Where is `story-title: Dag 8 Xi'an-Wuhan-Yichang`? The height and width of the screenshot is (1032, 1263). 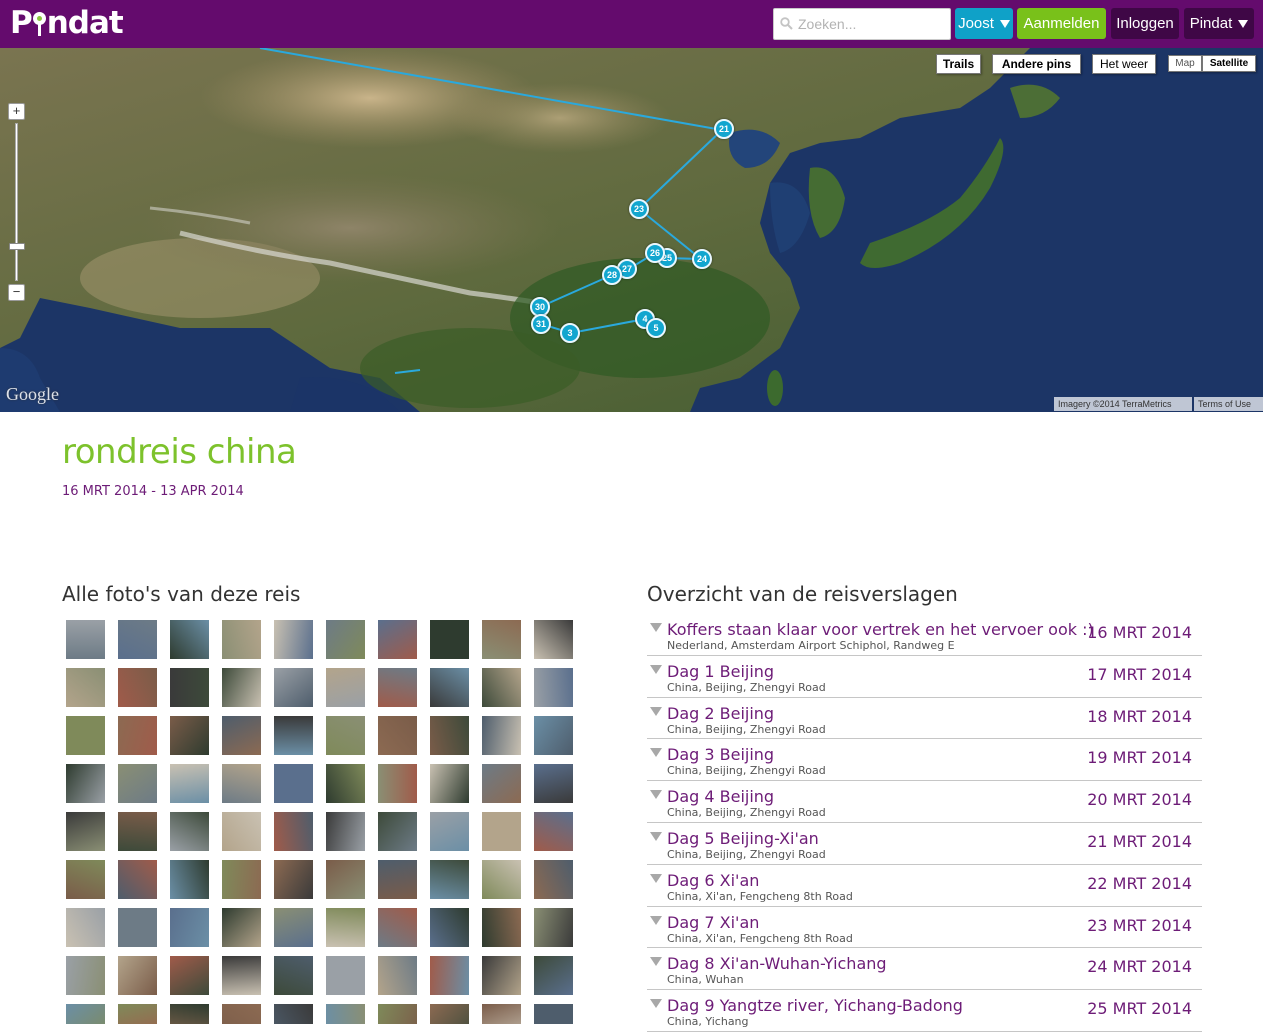
story-title: Dag 8 Xi'an-Wuhan-Yichang is located at coordinates (777, 963).